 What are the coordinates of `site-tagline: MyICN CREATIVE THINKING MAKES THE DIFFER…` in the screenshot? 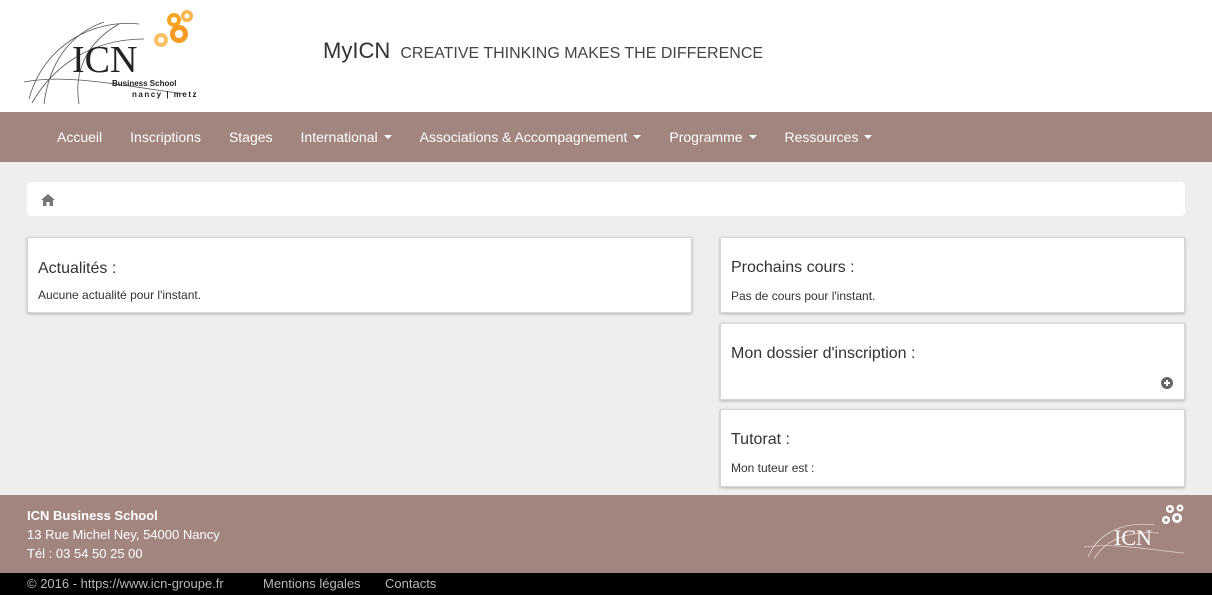 It's located at (543, 51).